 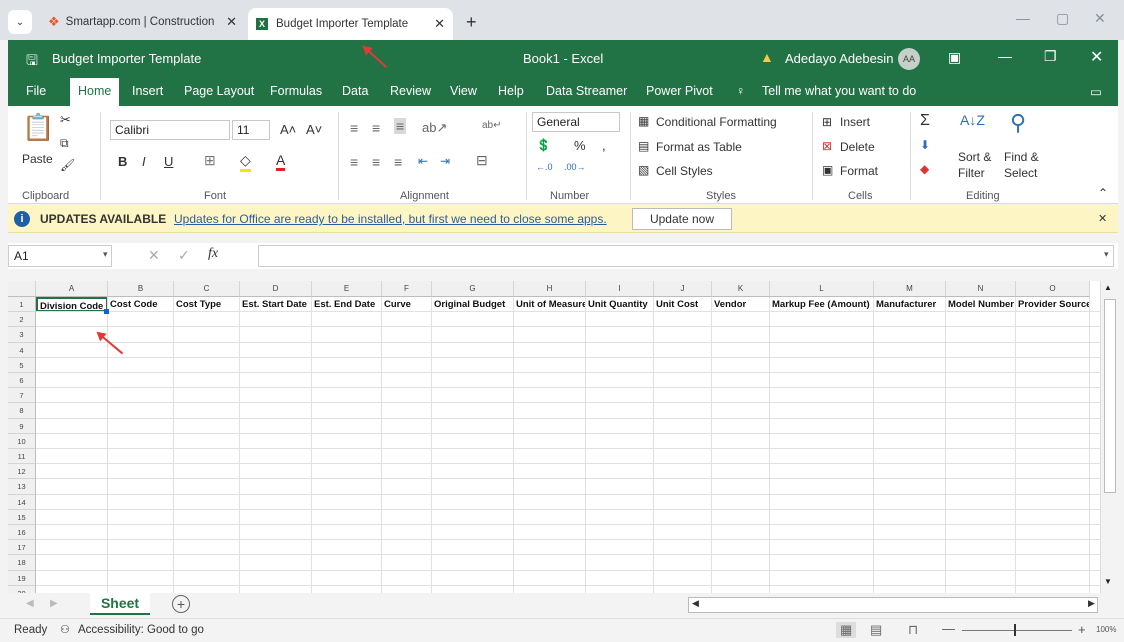 I want to click on conditional-formatting-button: Conditional Formatting, so click(x=716, y=122).